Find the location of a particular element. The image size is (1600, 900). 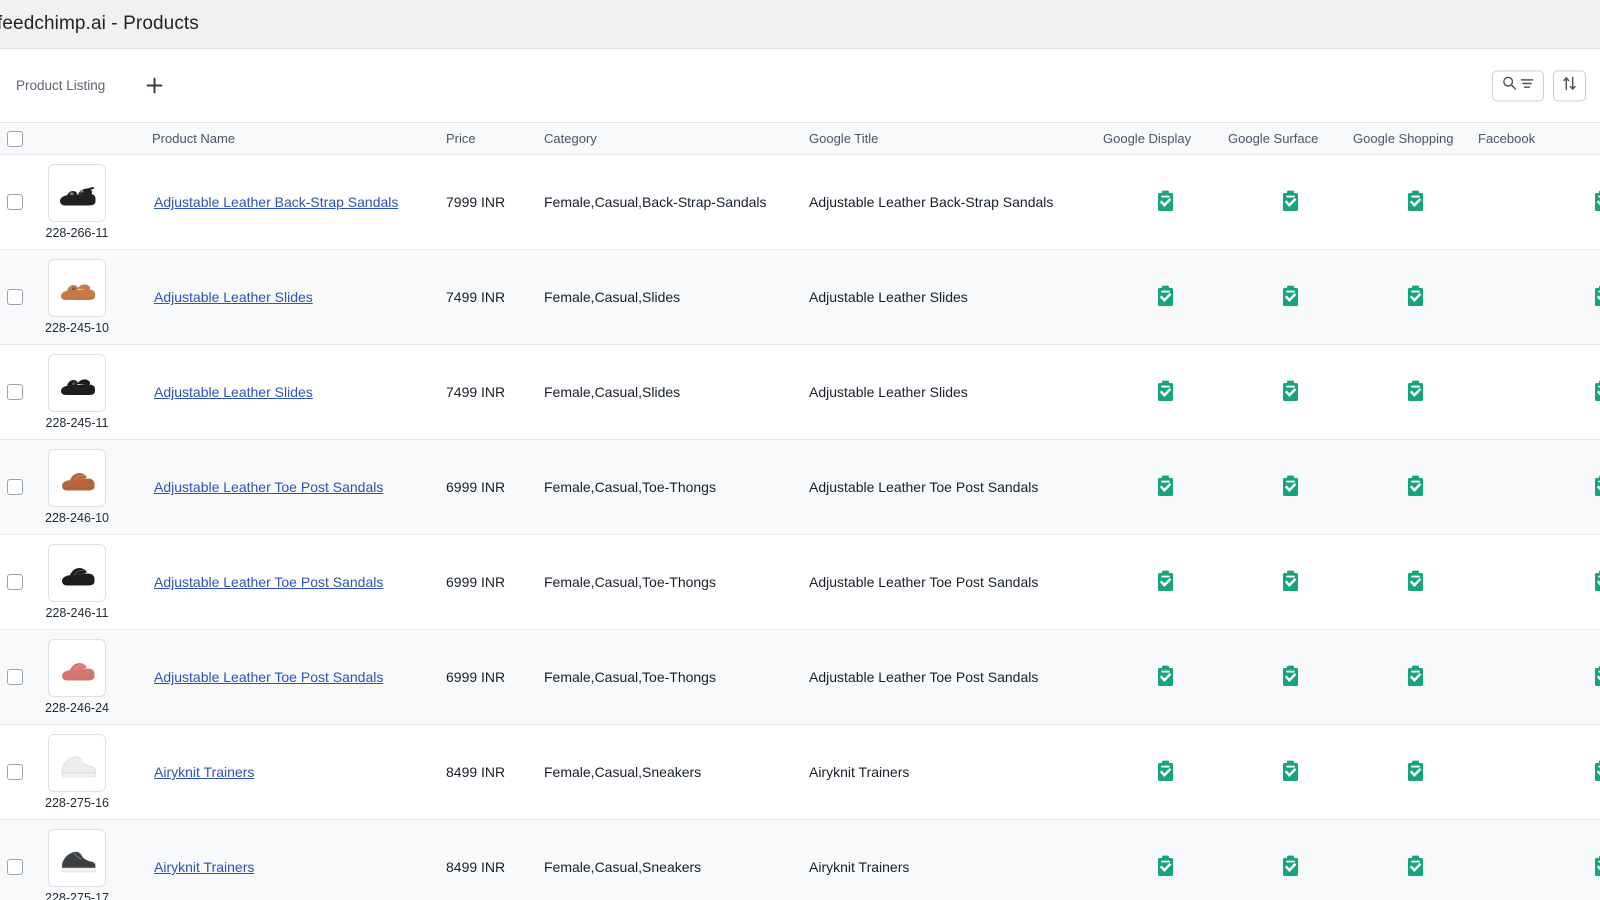

plus-icon is located at coordinates (154, 85).